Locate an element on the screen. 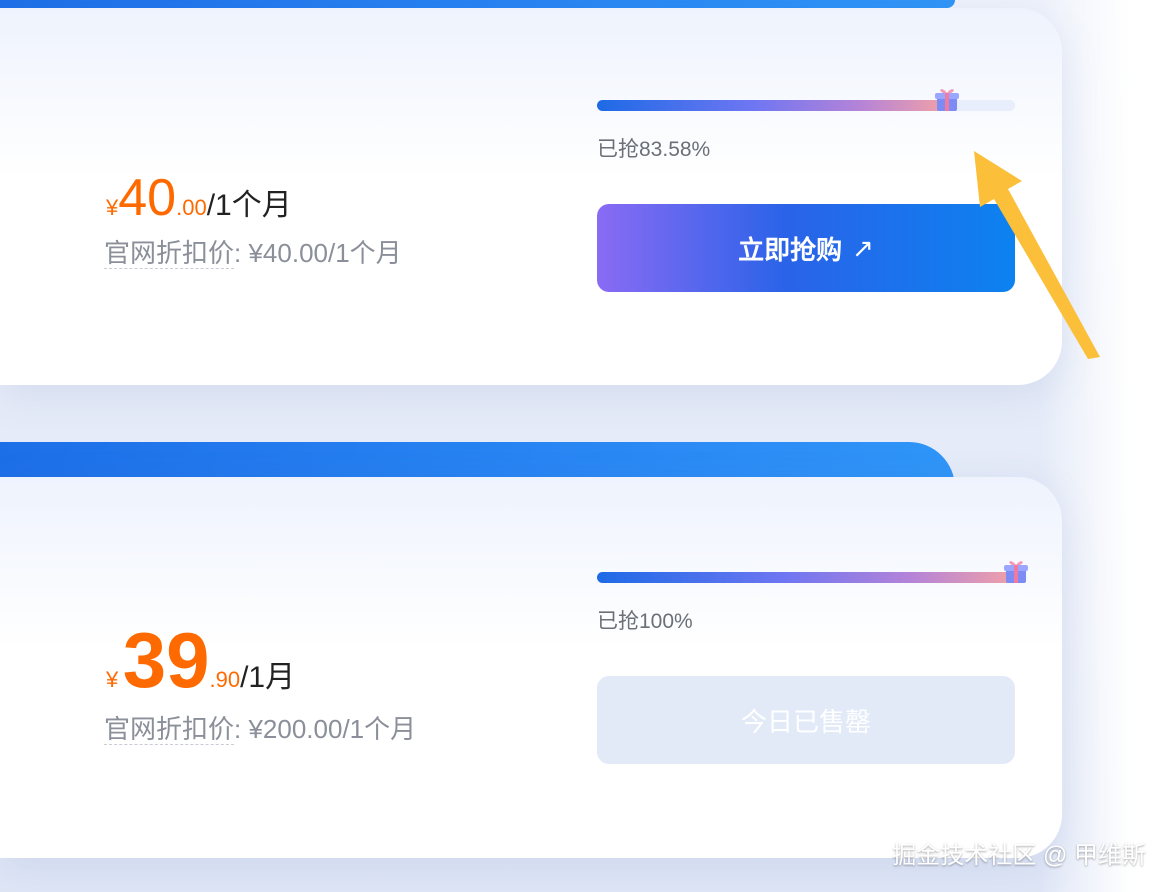 This screenshot has width=1170, height=892. annotation-arrow-icon is located at coordinates (1037, 255).